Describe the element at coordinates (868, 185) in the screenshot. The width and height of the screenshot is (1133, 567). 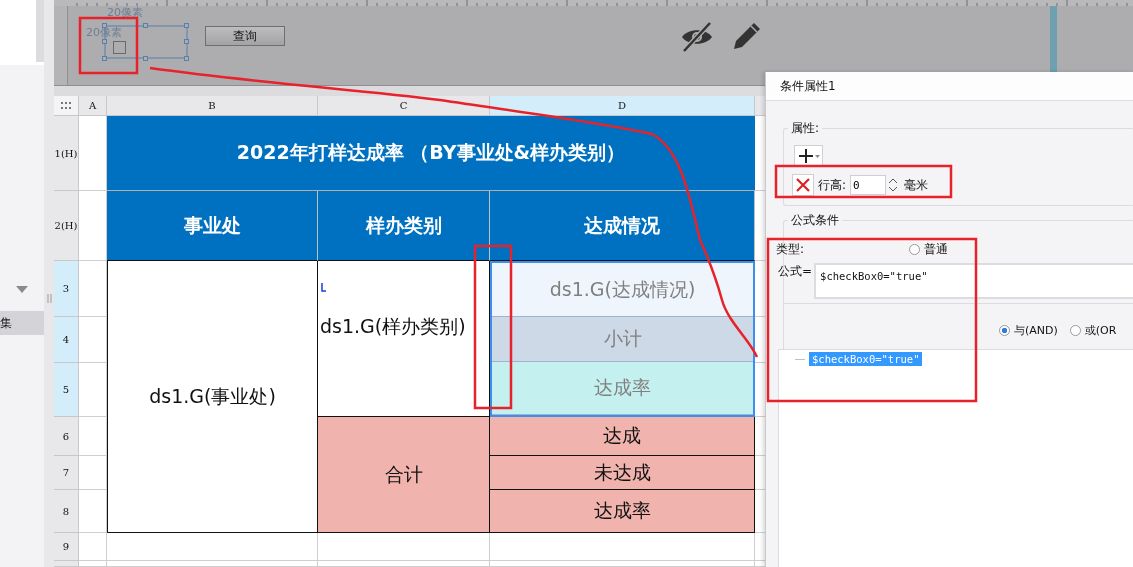
I see `row-height-input: 0` at that location.